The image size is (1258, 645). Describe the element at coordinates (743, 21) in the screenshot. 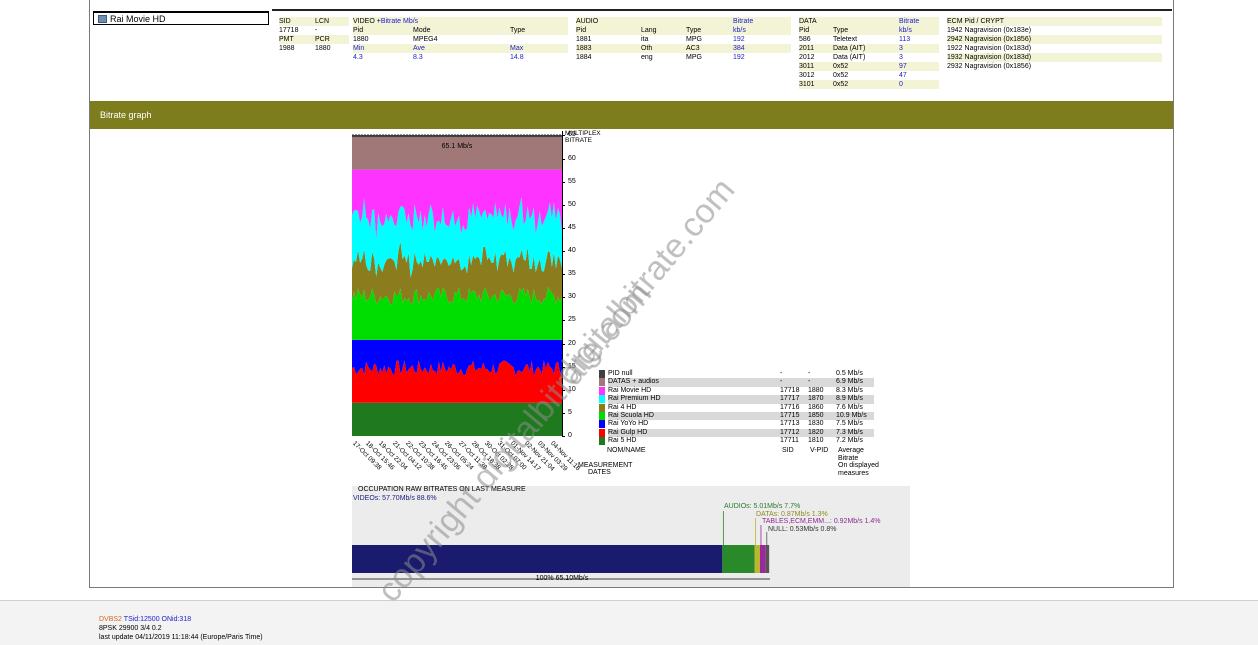

I see `audio-bitrate-title: Bitrate` at that location.